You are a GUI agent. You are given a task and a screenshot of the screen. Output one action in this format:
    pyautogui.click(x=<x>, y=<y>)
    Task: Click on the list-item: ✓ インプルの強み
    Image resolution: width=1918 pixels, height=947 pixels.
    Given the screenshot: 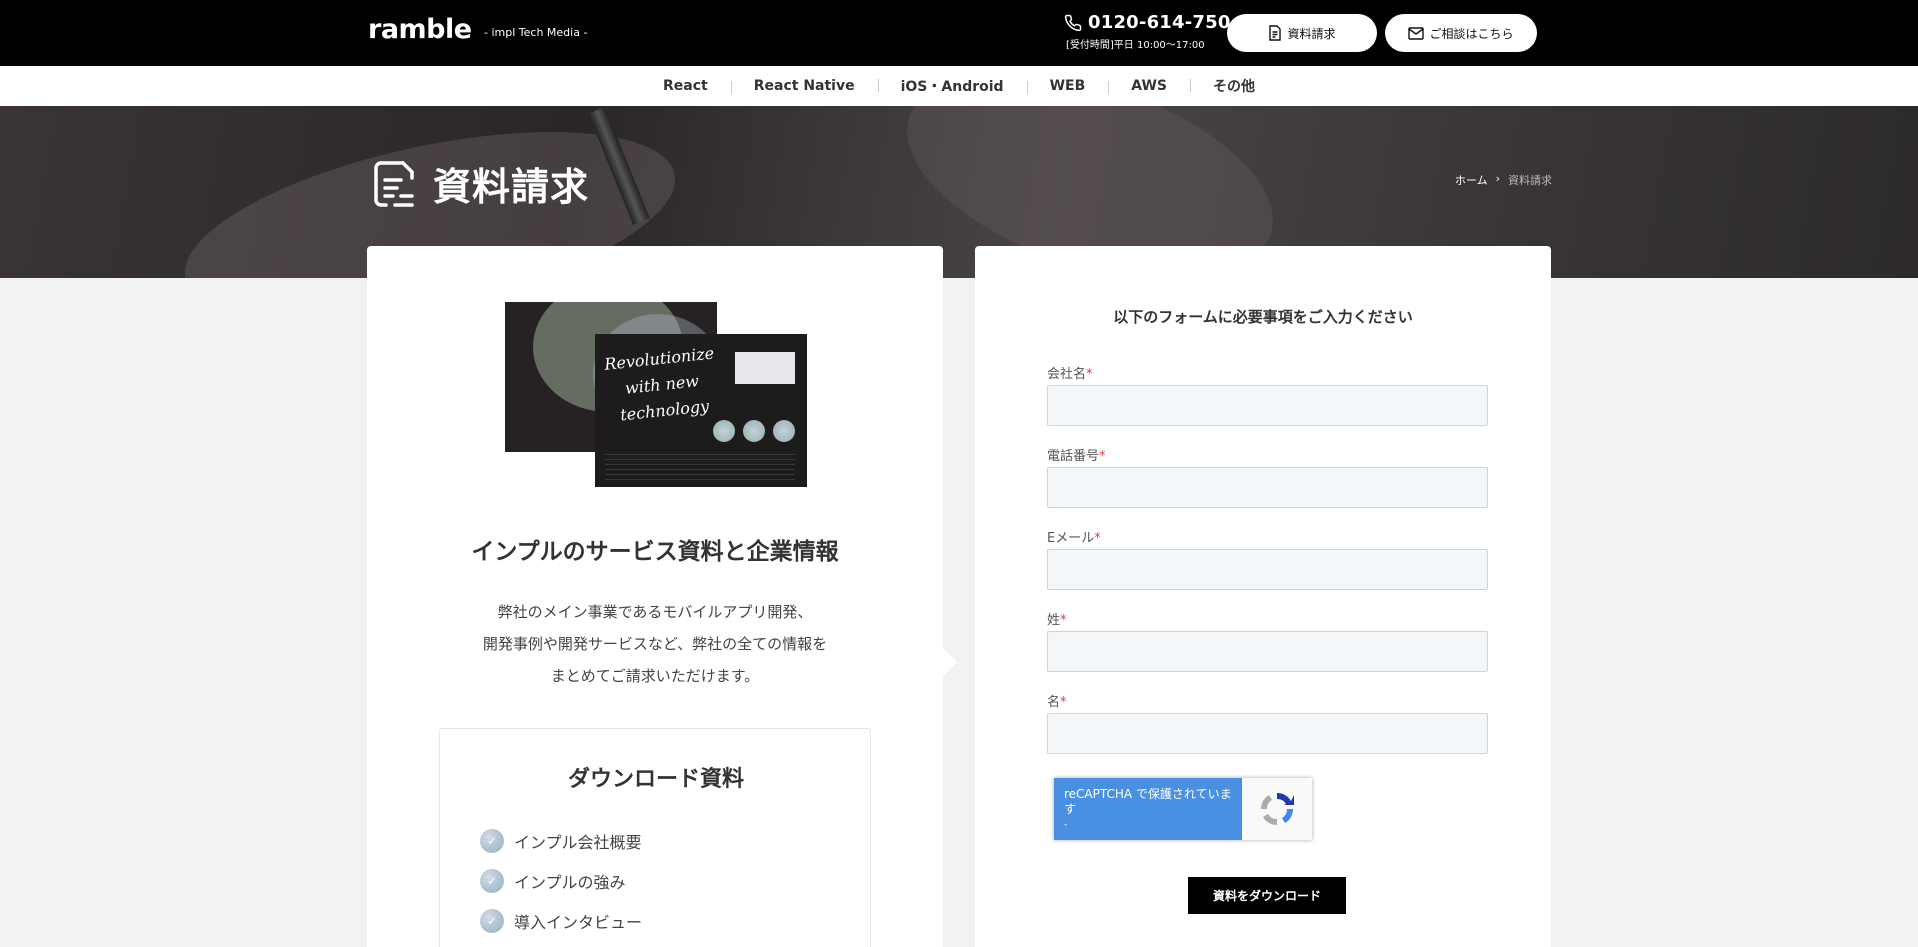 What is the action you would take?
    pyautogui.click(x=561, y=881)
    